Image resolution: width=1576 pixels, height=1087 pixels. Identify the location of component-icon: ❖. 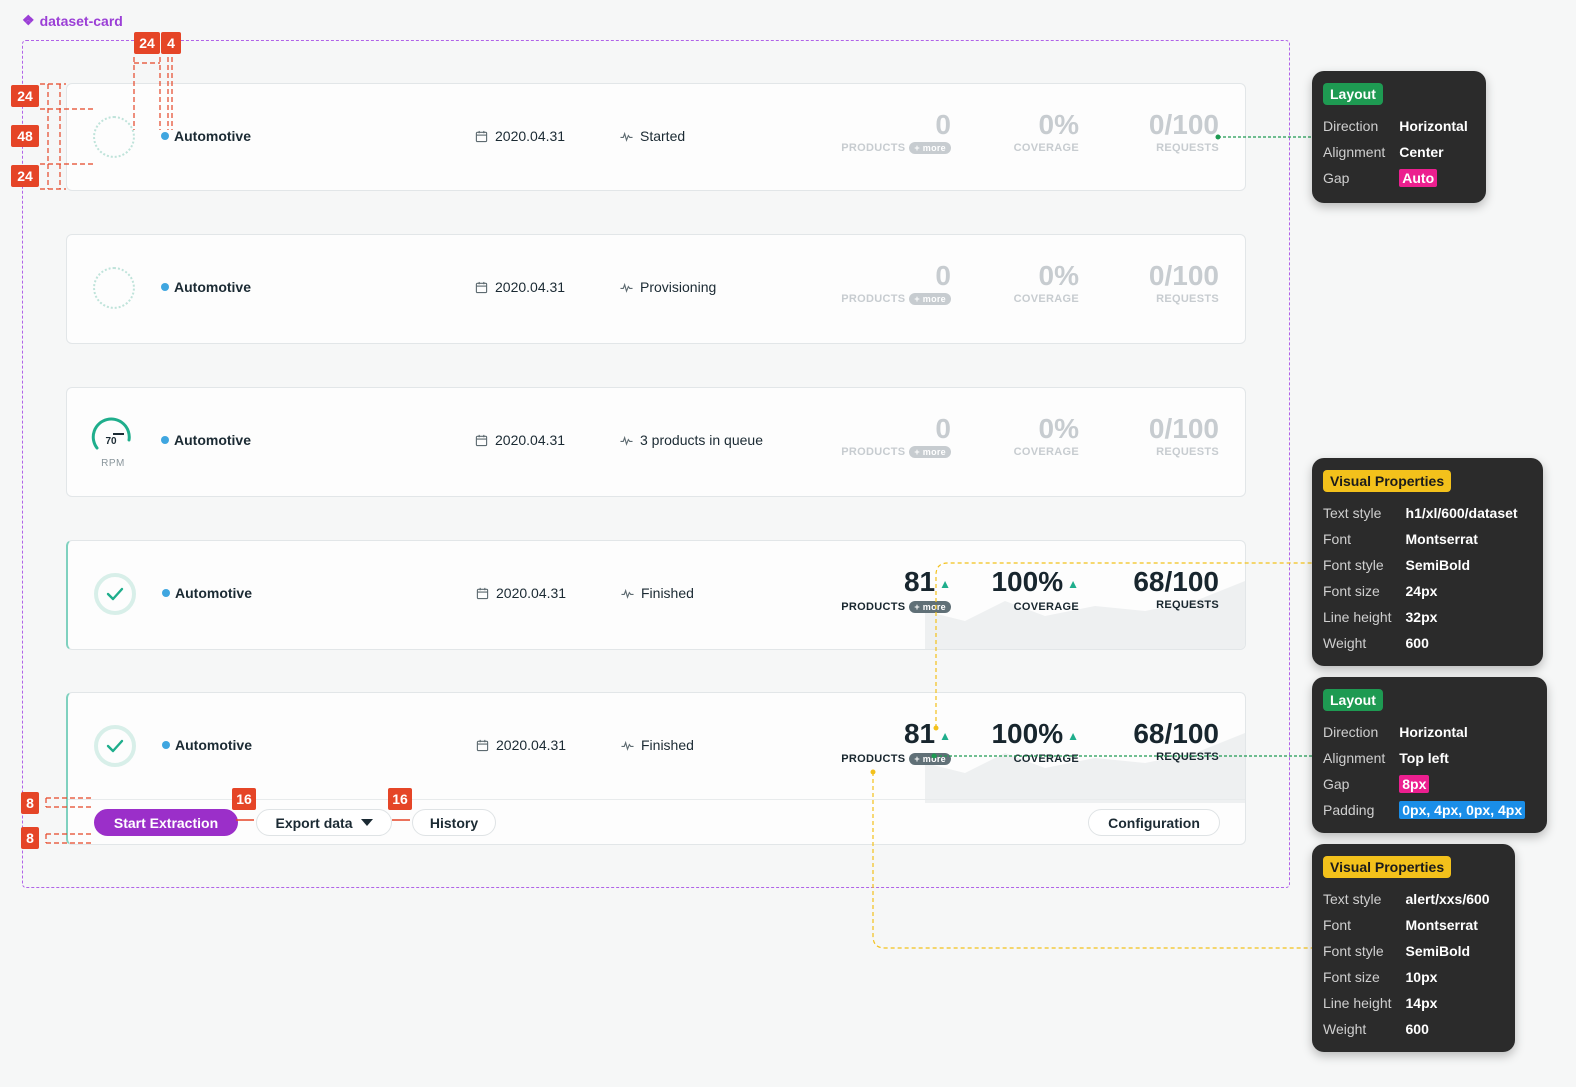
(28, 20).